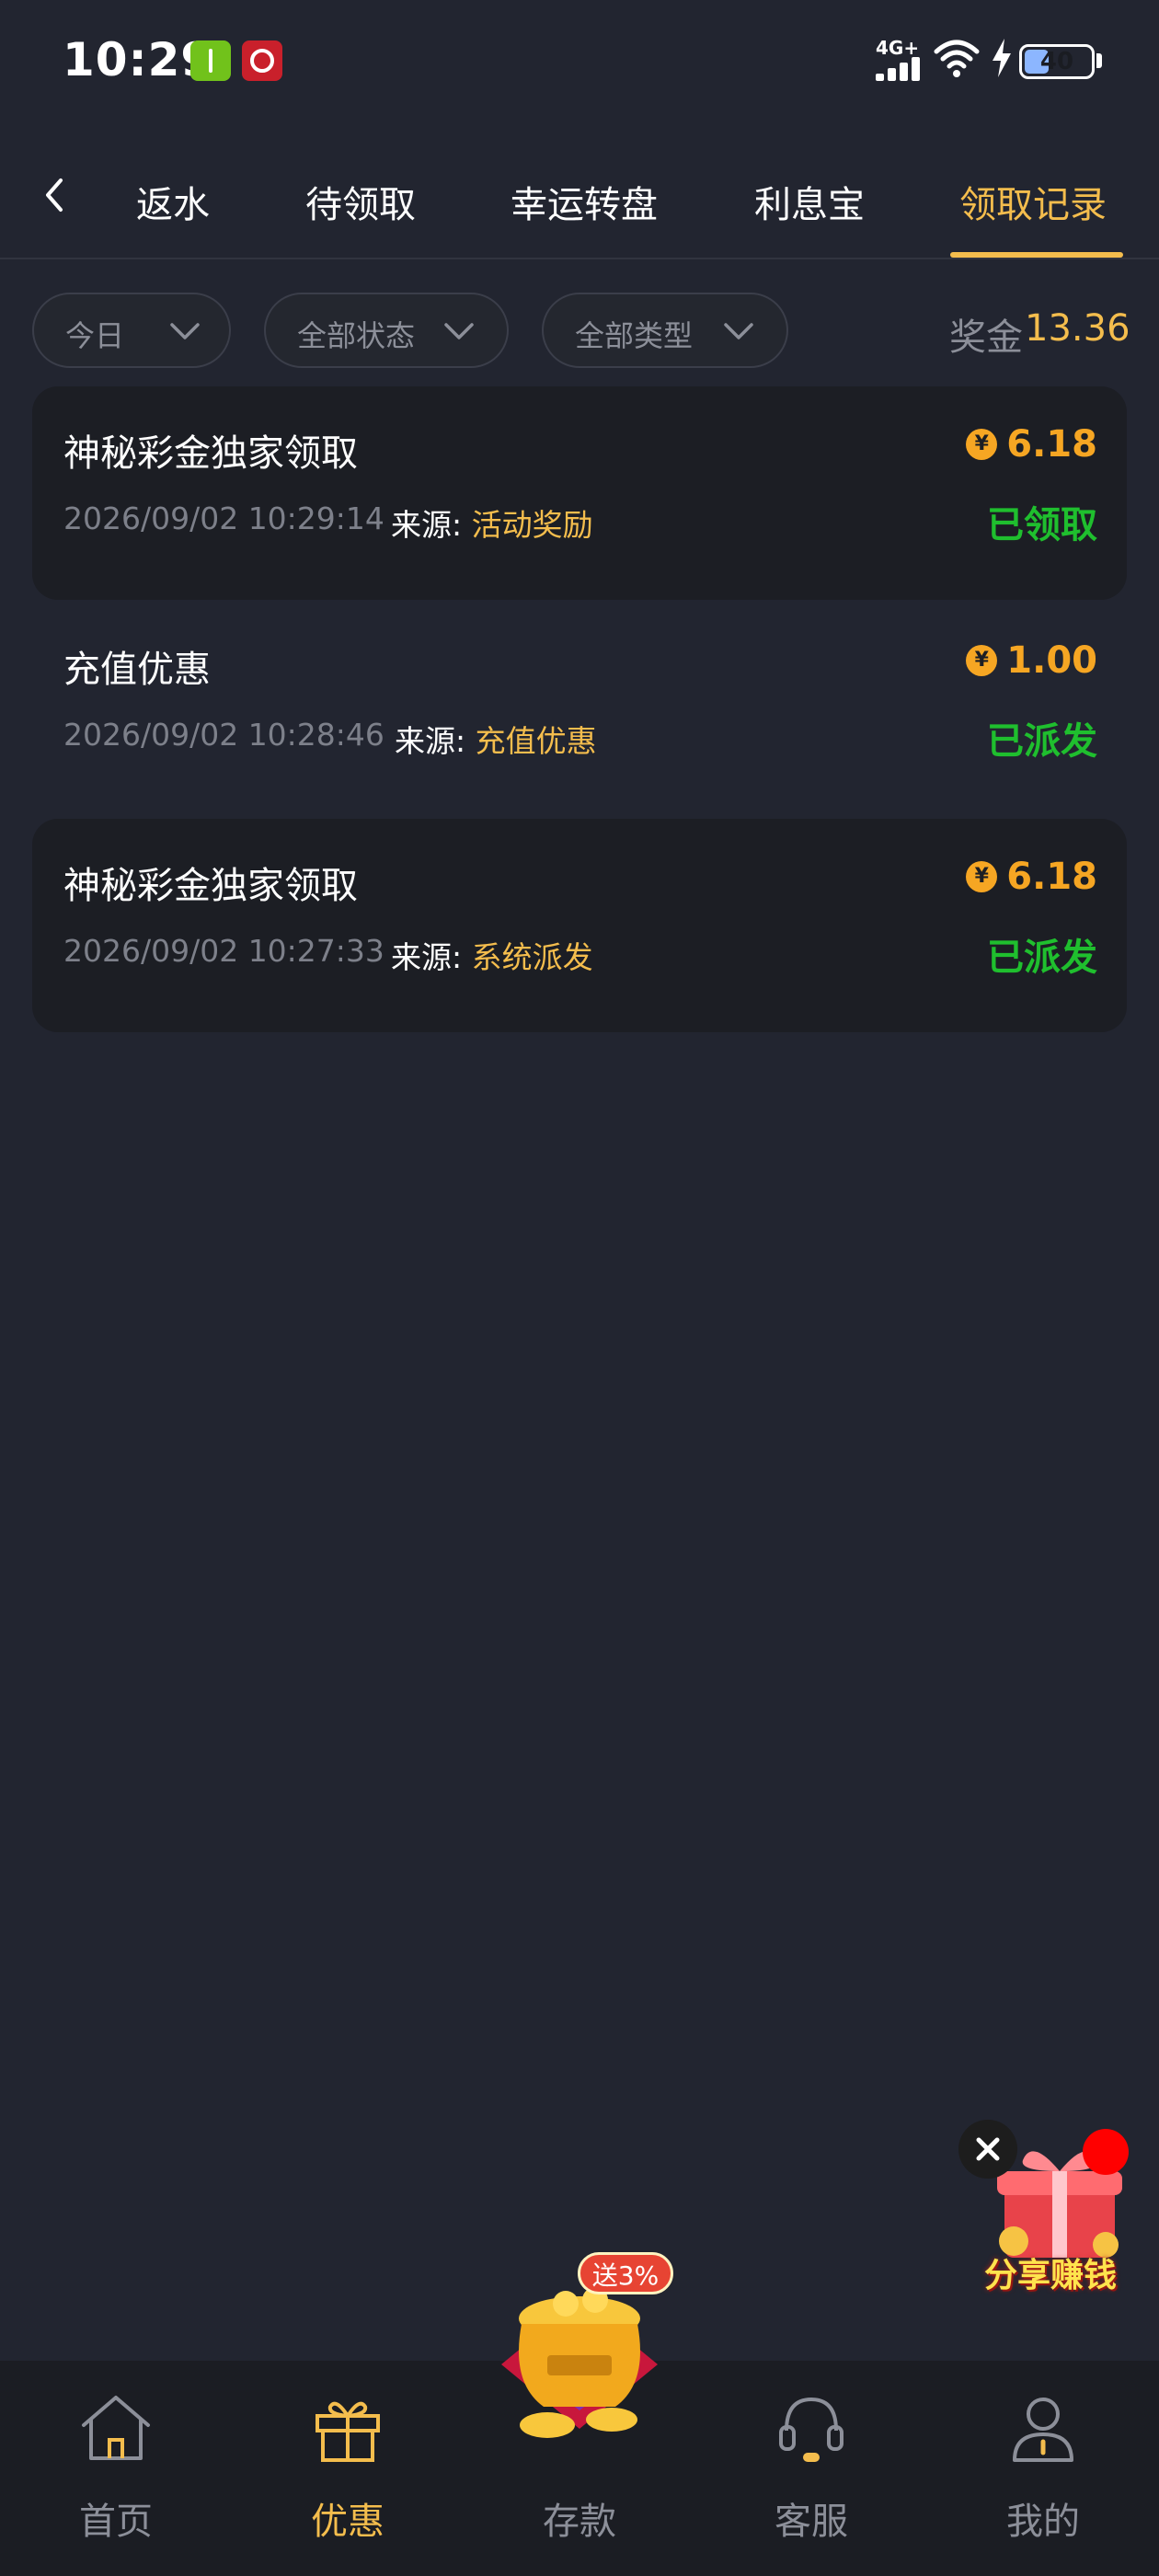 This screenshot has height=2576, width=1159. What do you see at coordinates (811, 2522) in the screenshot?
I see `nav-support-label: 客服` at bounding box center [811, 2522].